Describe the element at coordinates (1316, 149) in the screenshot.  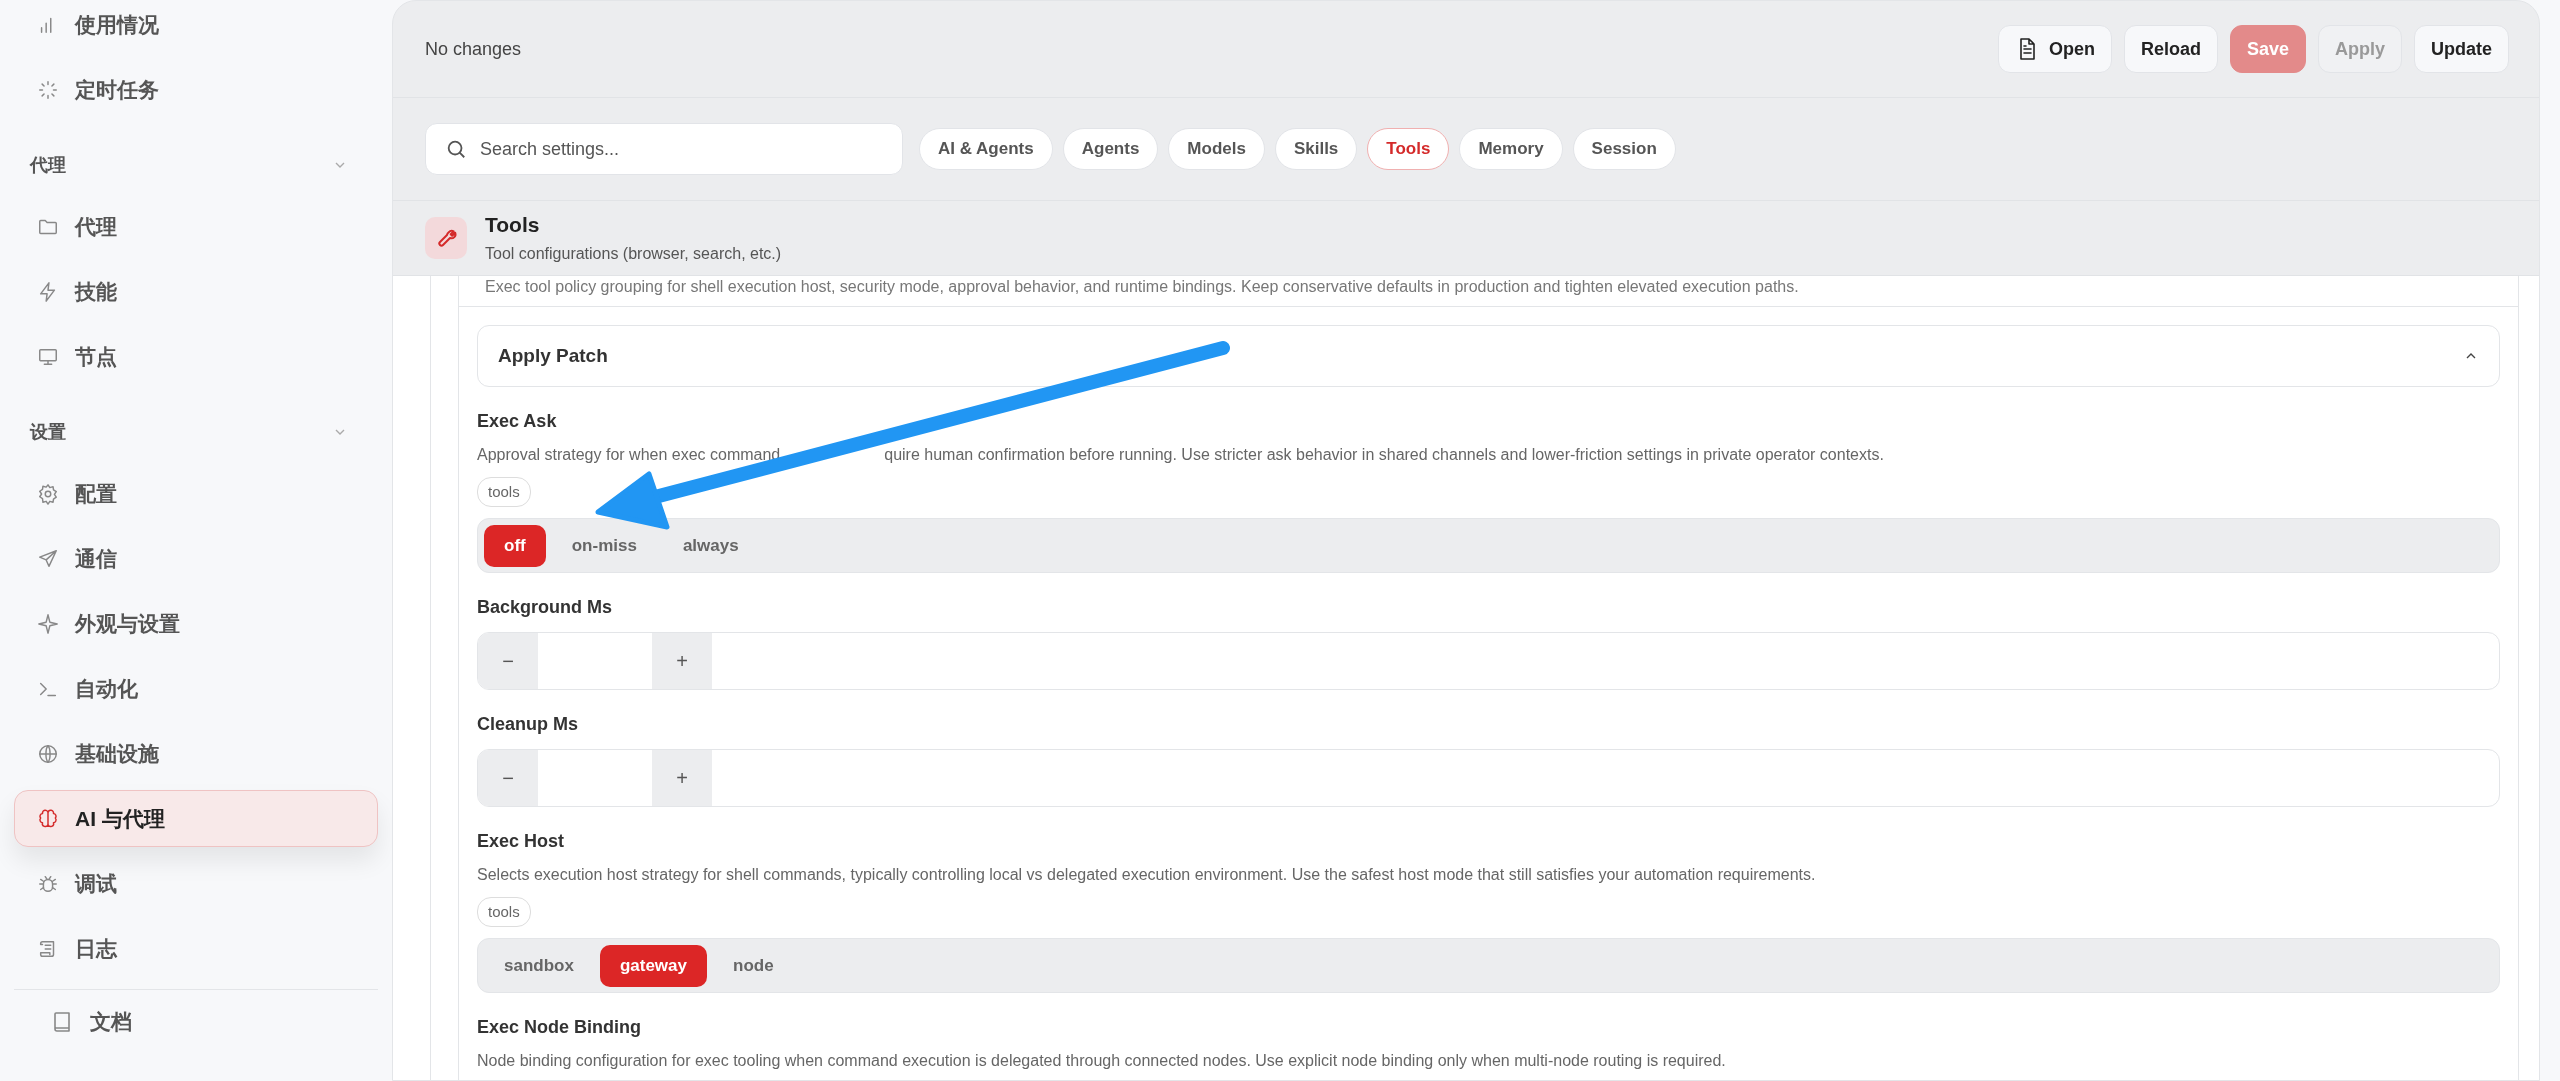
I see `category-tab: Skills` at that location.